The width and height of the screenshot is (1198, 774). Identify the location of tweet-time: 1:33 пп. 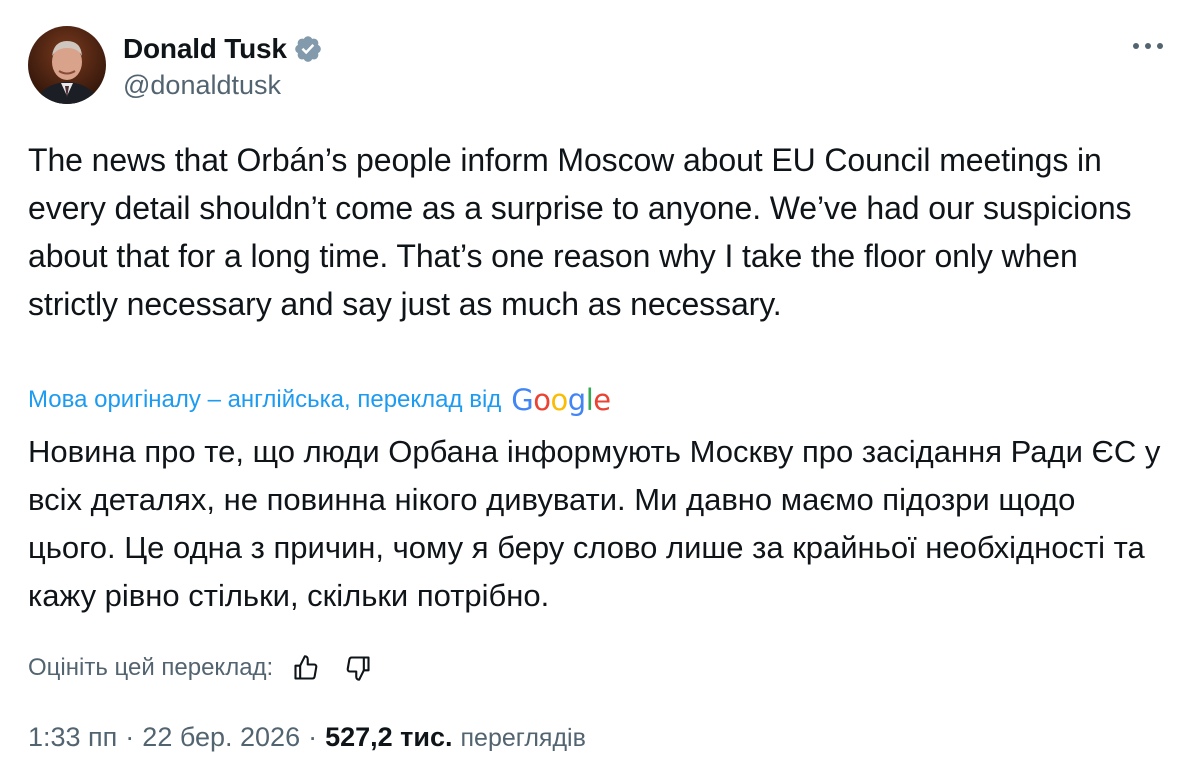
(72, 737).